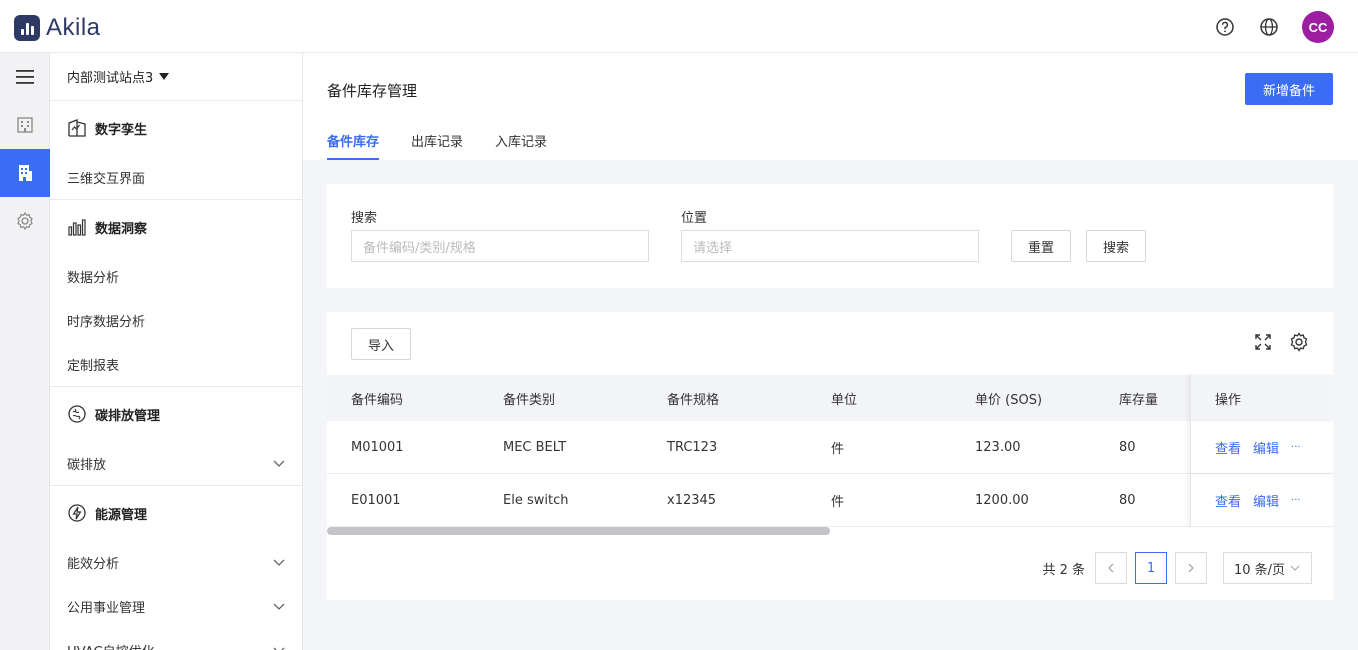 The image size is (1358, 650). What do you see at coordinates (1228, 400) in the screenshot?
I see `col-actions: 操作` at bounding box center [1228, 400].